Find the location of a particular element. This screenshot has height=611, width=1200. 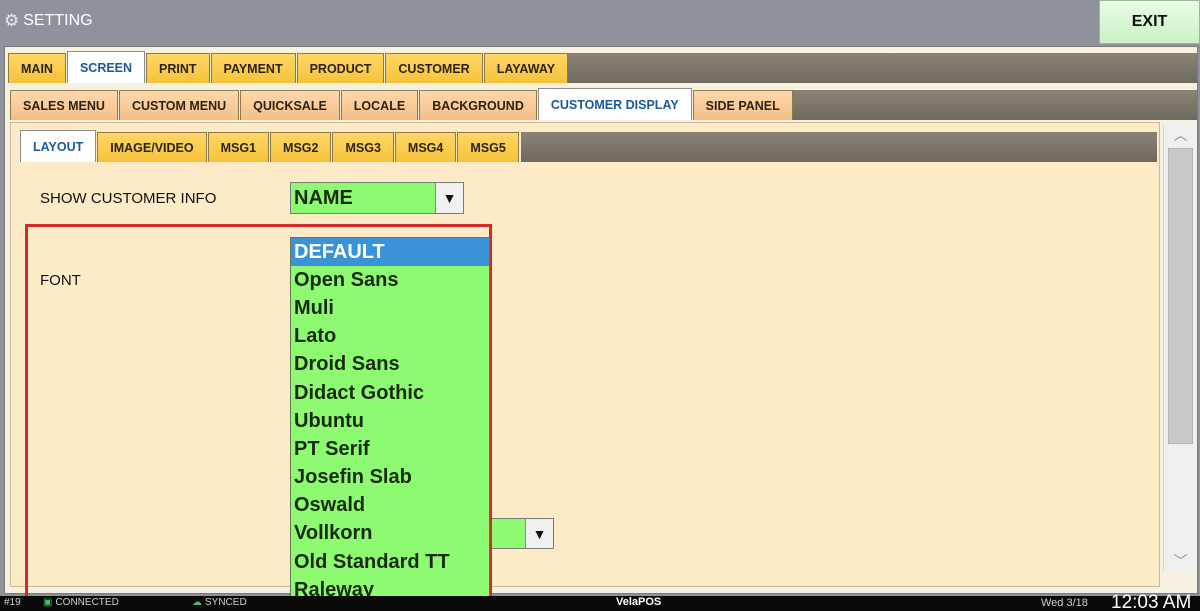

exit-button: EXIT is located at coordinates (1149, 22).